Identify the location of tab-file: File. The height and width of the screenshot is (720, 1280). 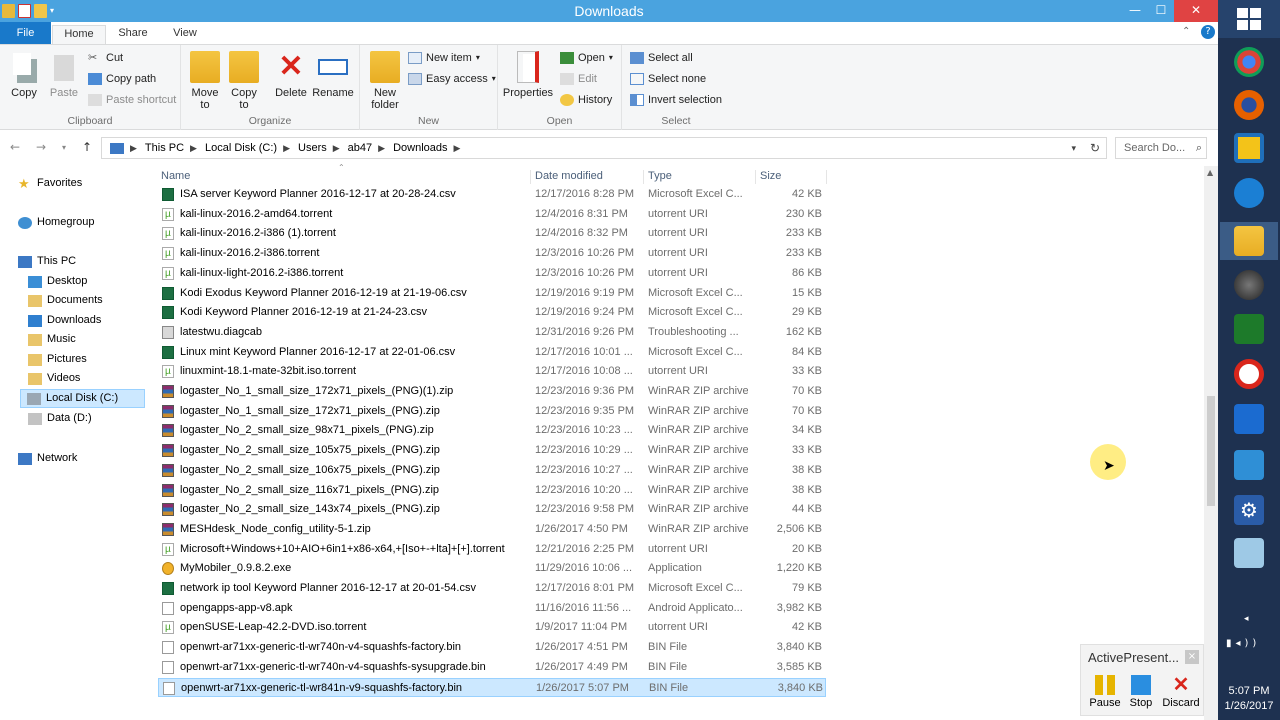
(25, 33).